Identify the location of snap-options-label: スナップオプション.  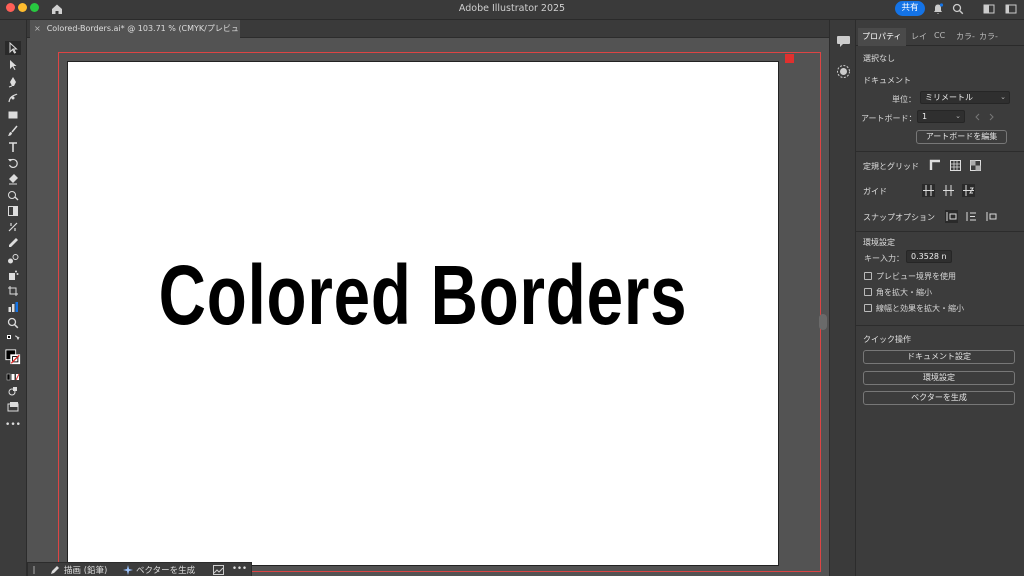
(899, 217).